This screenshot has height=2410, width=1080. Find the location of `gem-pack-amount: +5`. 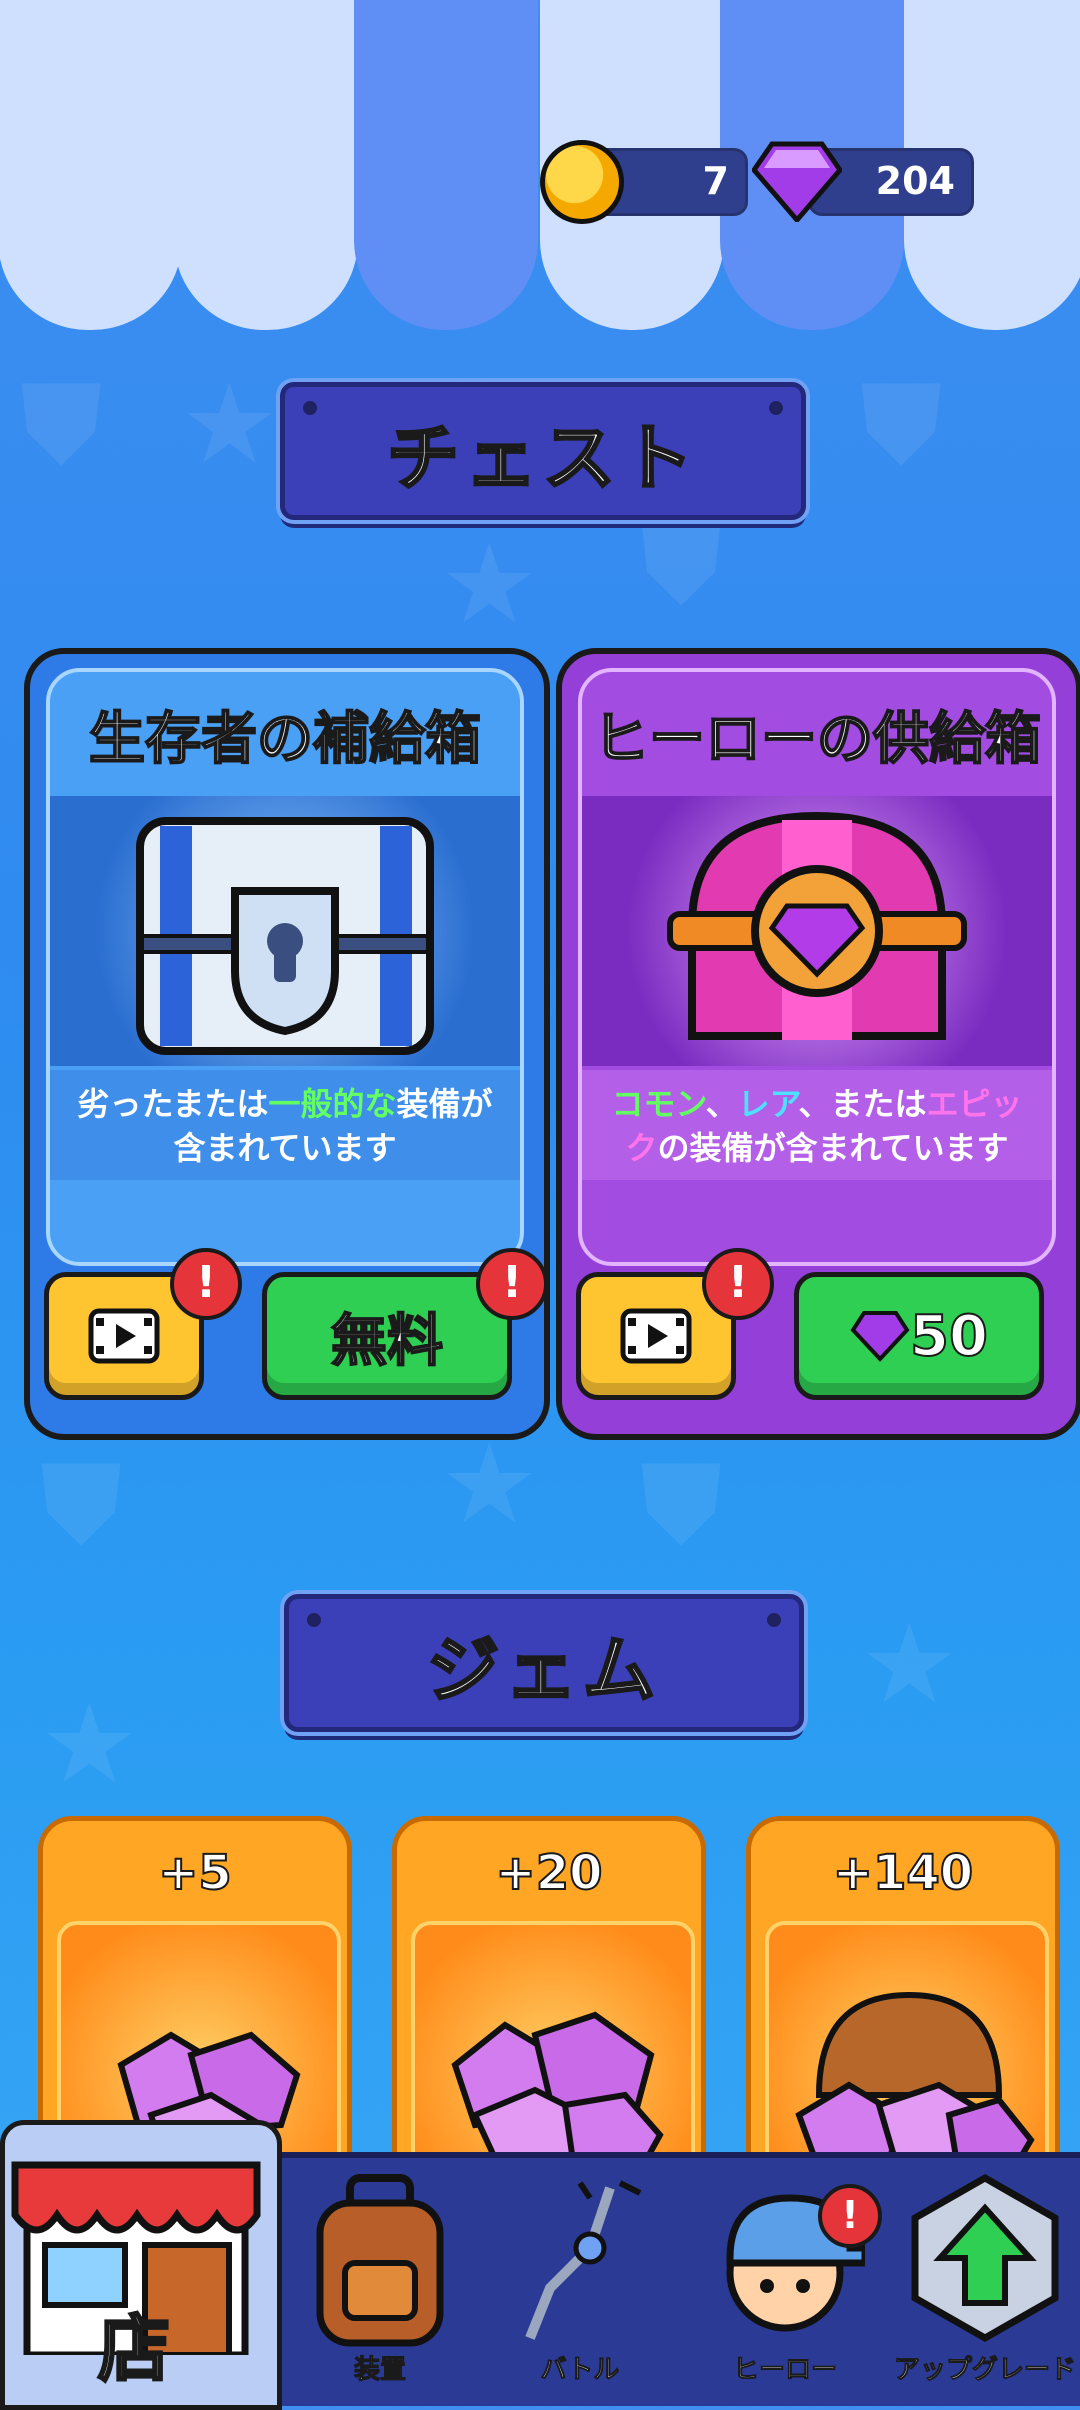

gem-pack-amount: +5 is located at coordinates (195, 1873).